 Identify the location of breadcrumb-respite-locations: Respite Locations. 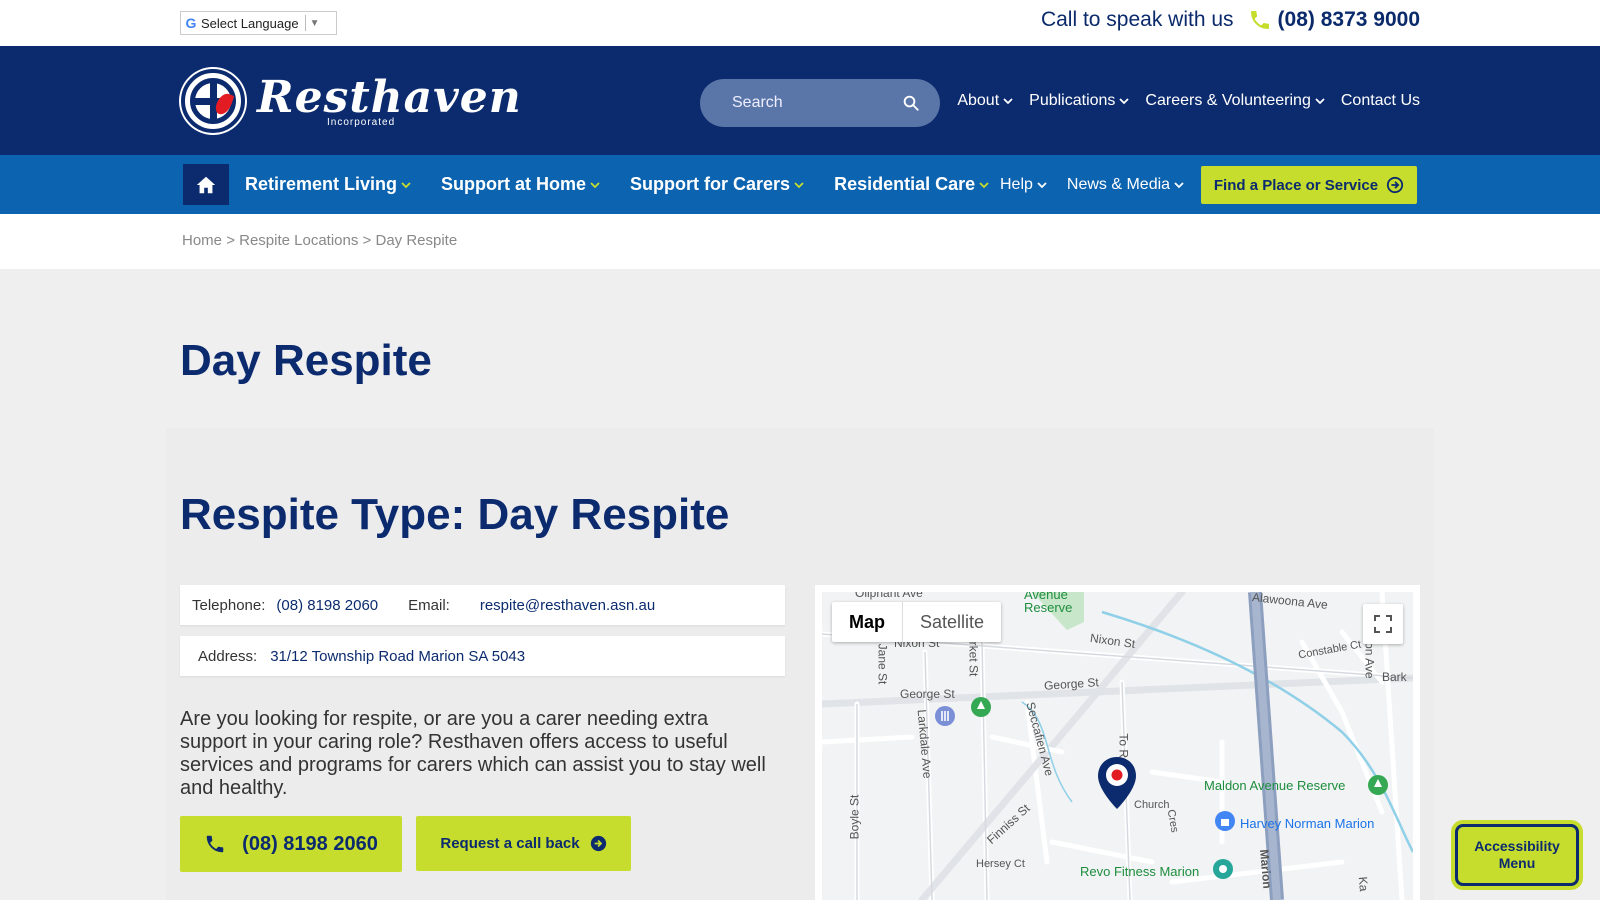
(298, 240).